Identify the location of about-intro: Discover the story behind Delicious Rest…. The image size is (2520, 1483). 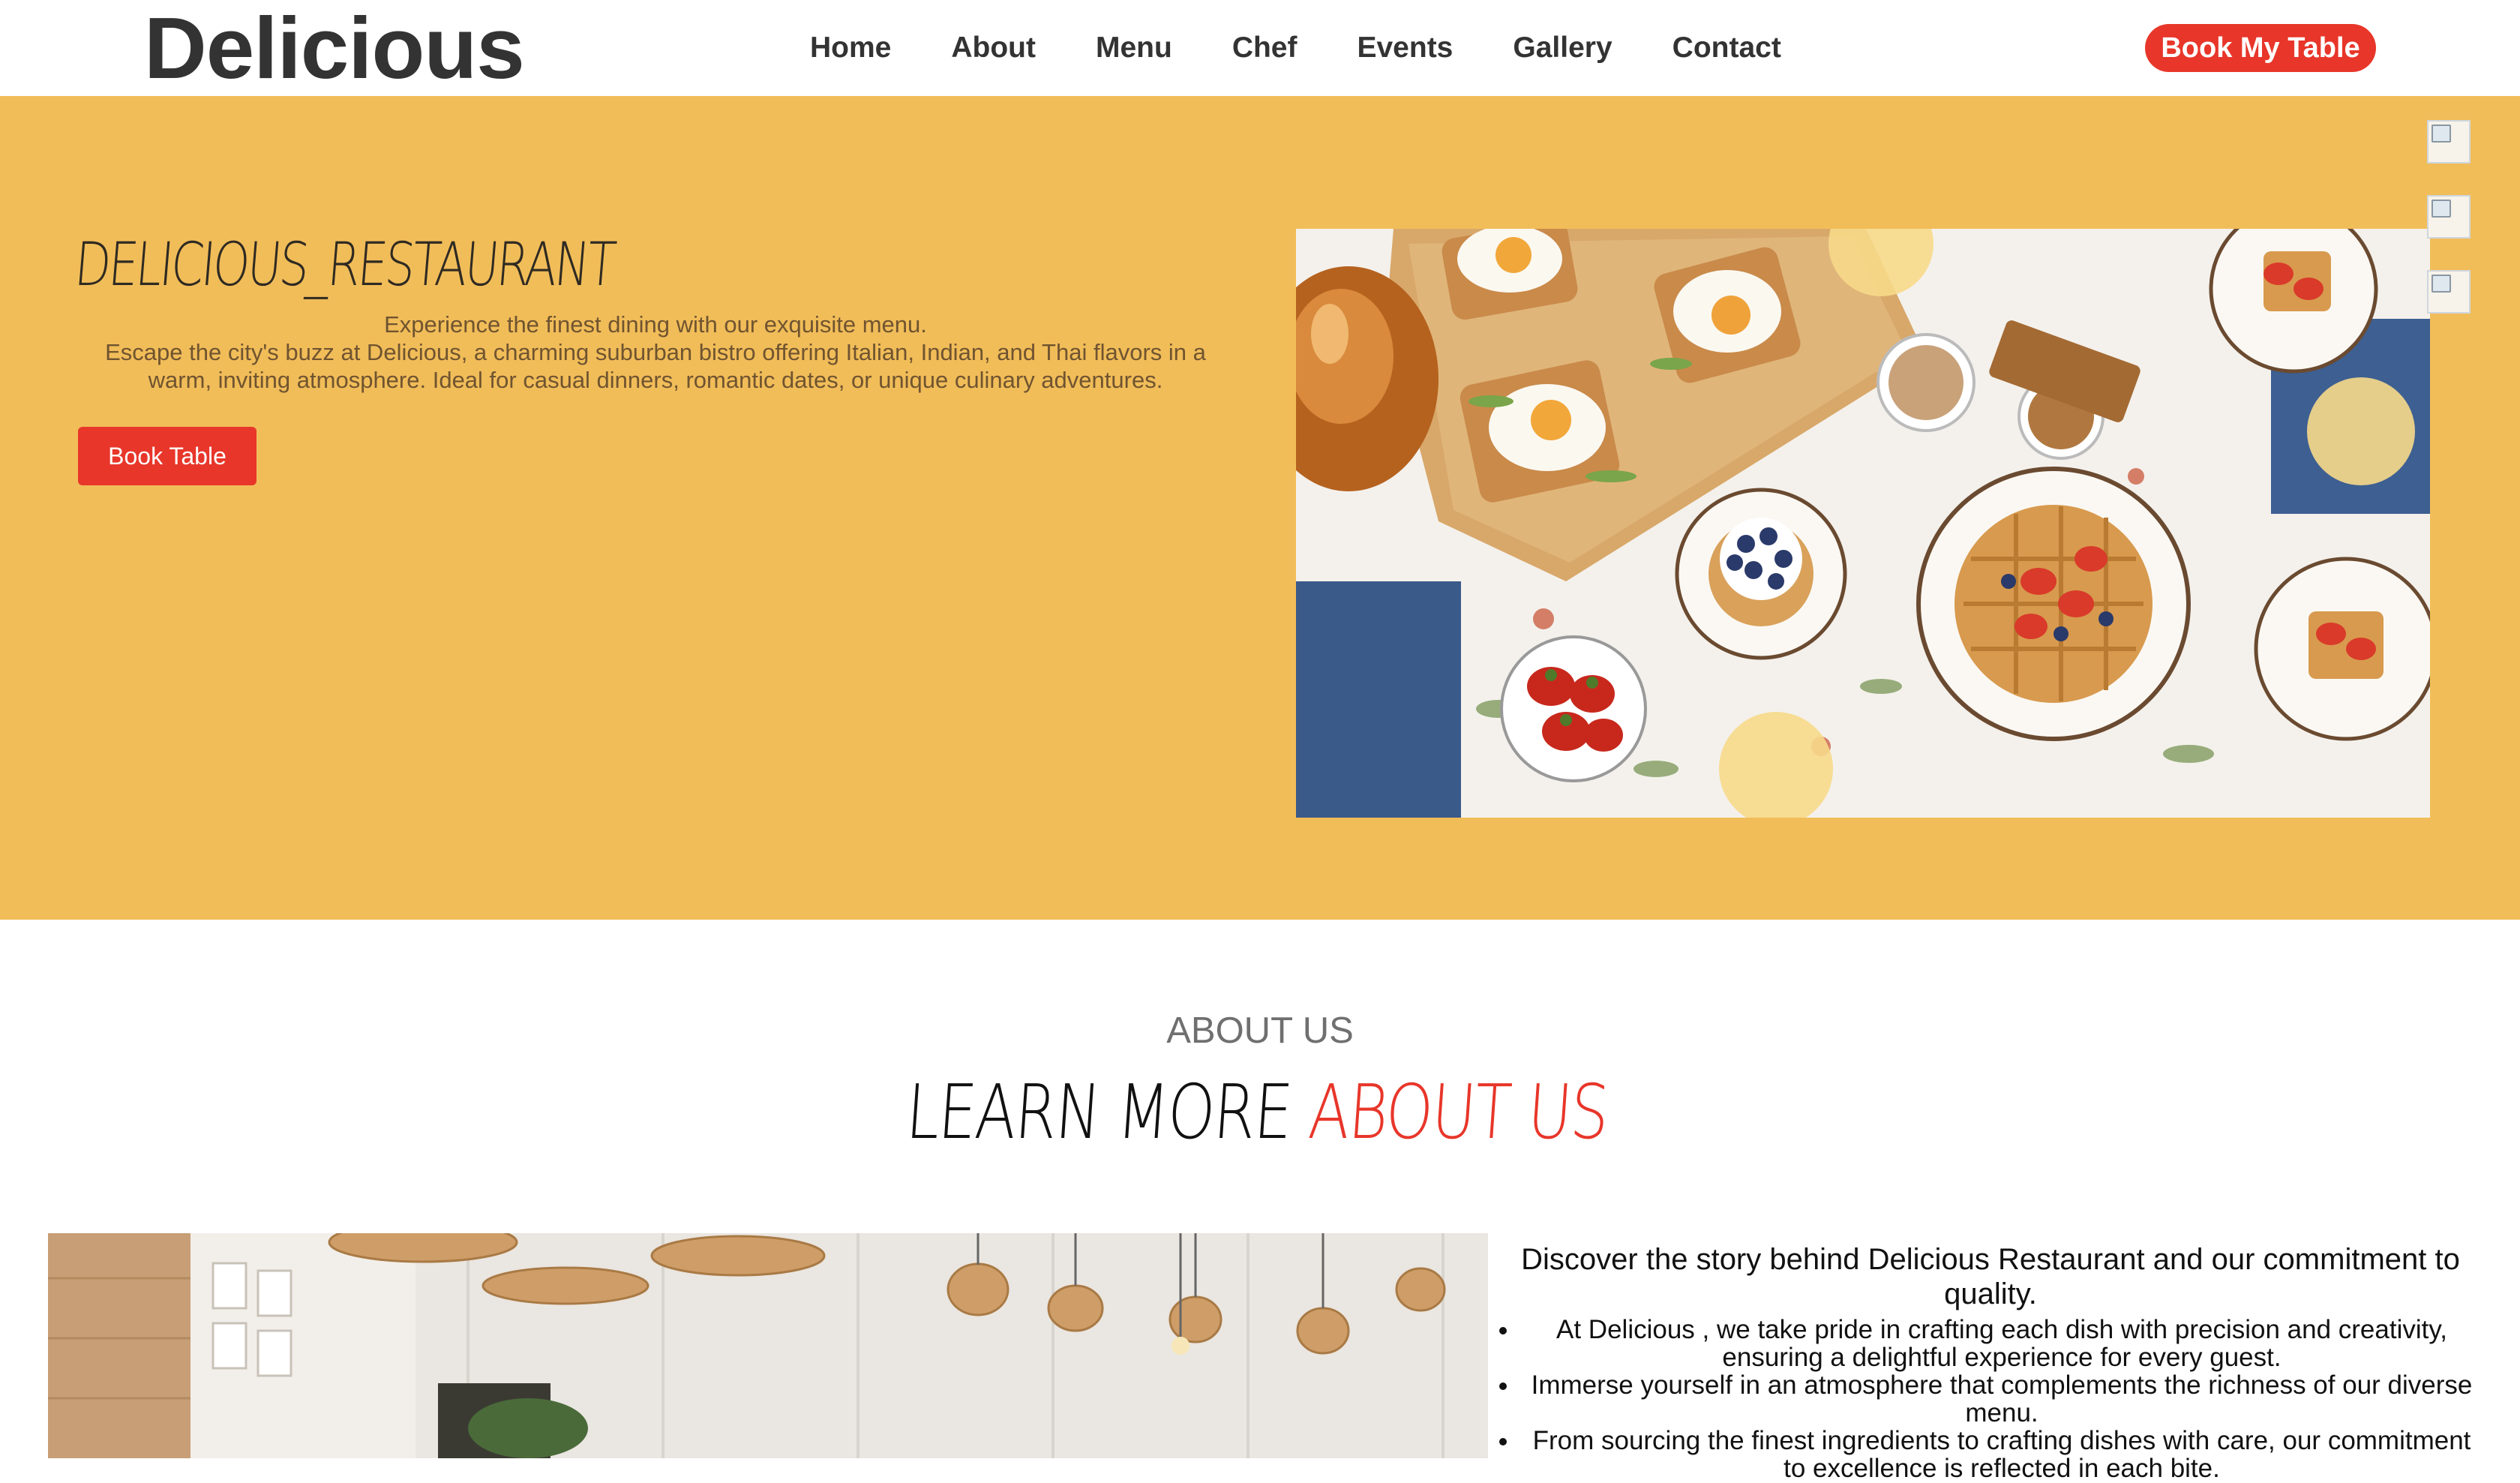
(1990, 1276).